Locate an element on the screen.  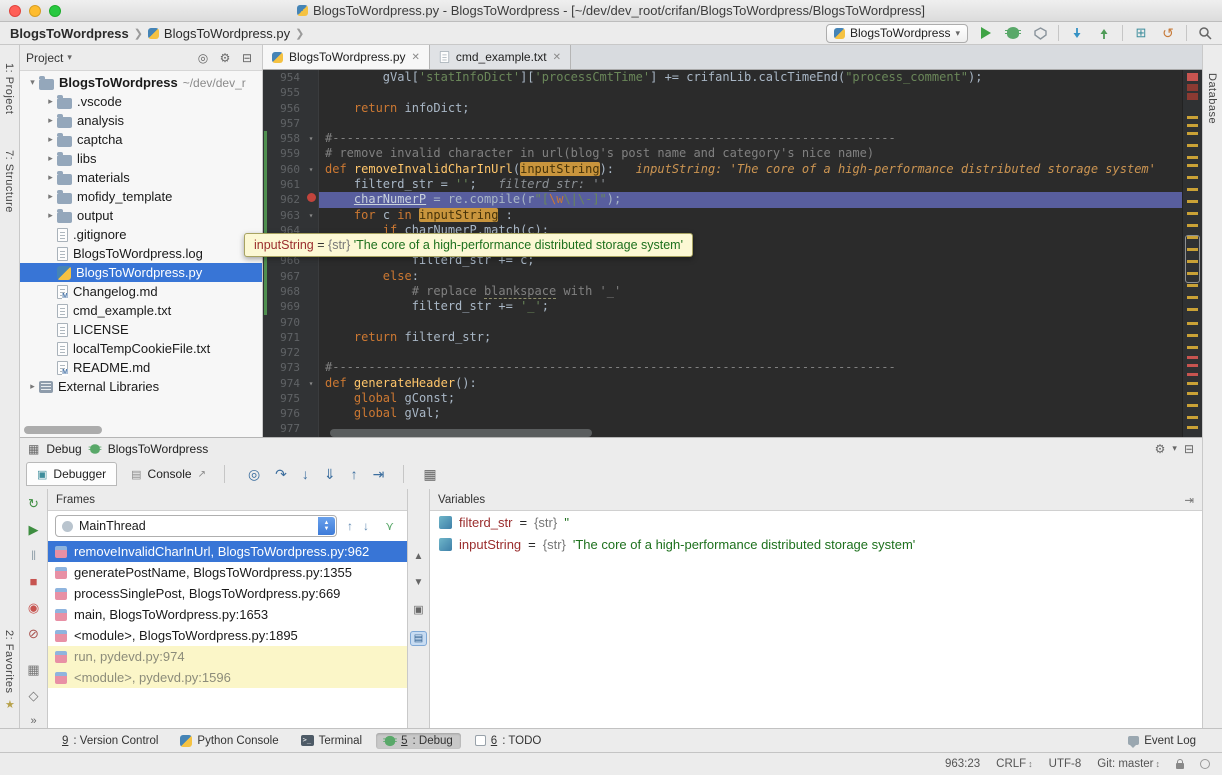
gutter: 957 is located at coordinates (291, 123).